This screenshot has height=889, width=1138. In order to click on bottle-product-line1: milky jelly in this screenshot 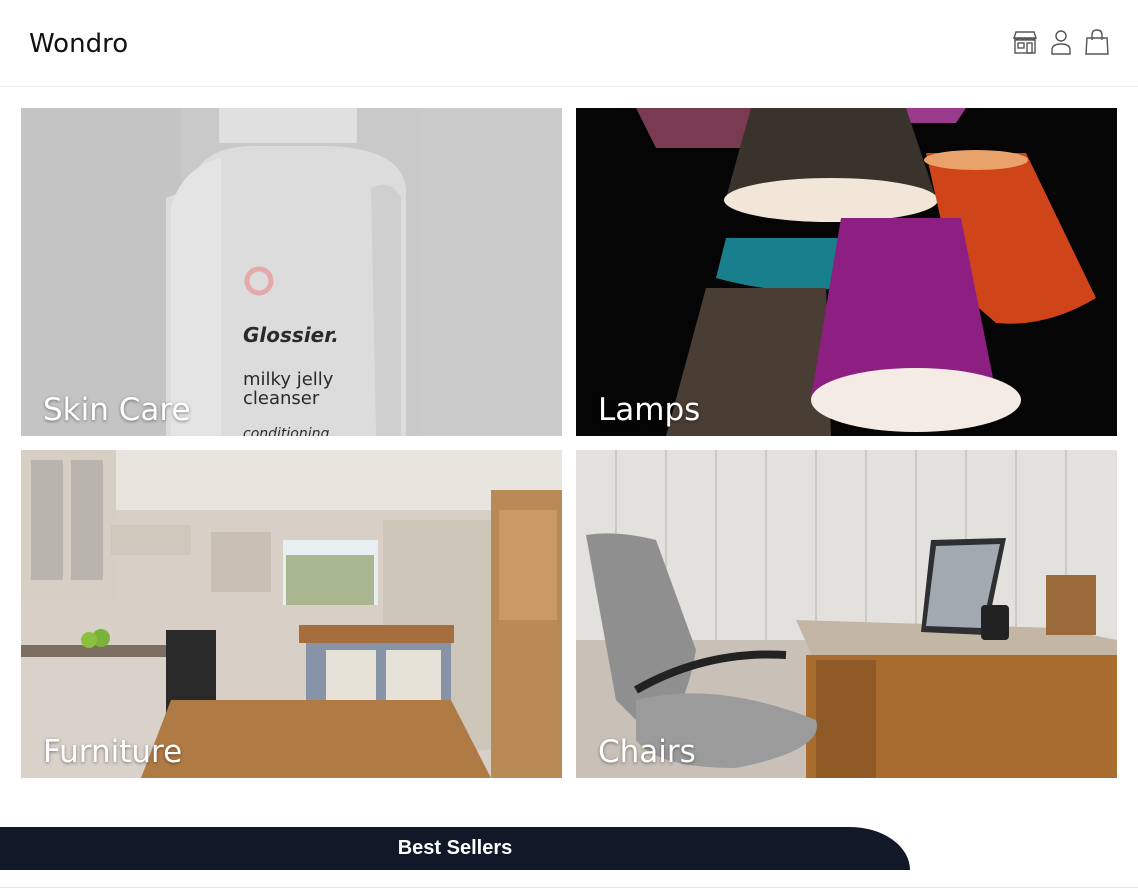, I will do `click(288, 379)`.